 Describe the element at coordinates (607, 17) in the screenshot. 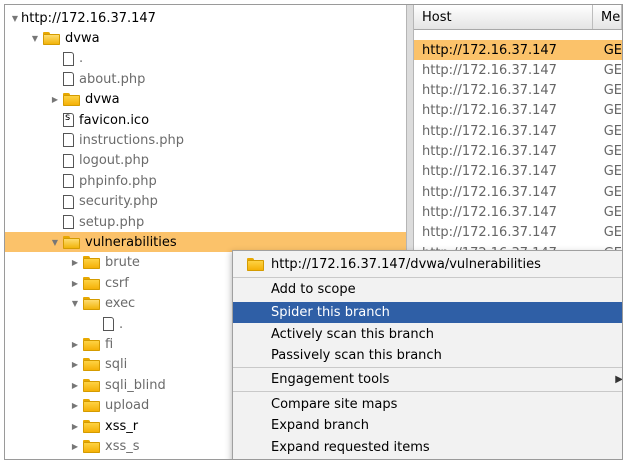

I see `column-header-method: Me` at that location.